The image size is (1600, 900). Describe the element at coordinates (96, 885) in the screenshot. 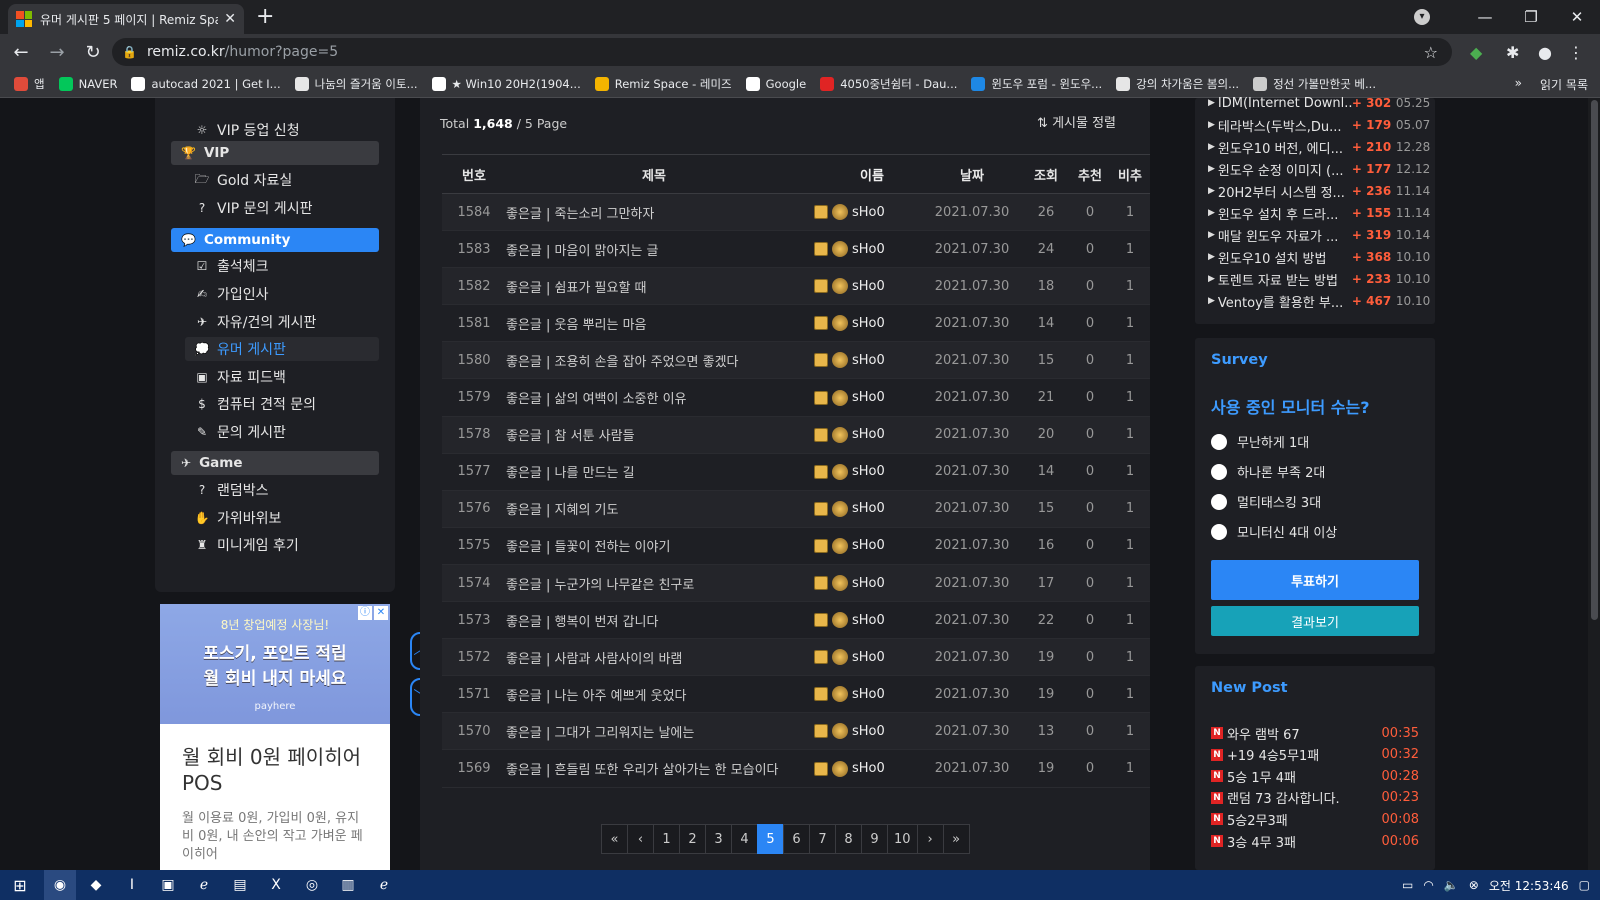

I see `paint-taskbar-icon: ◆` at that location.